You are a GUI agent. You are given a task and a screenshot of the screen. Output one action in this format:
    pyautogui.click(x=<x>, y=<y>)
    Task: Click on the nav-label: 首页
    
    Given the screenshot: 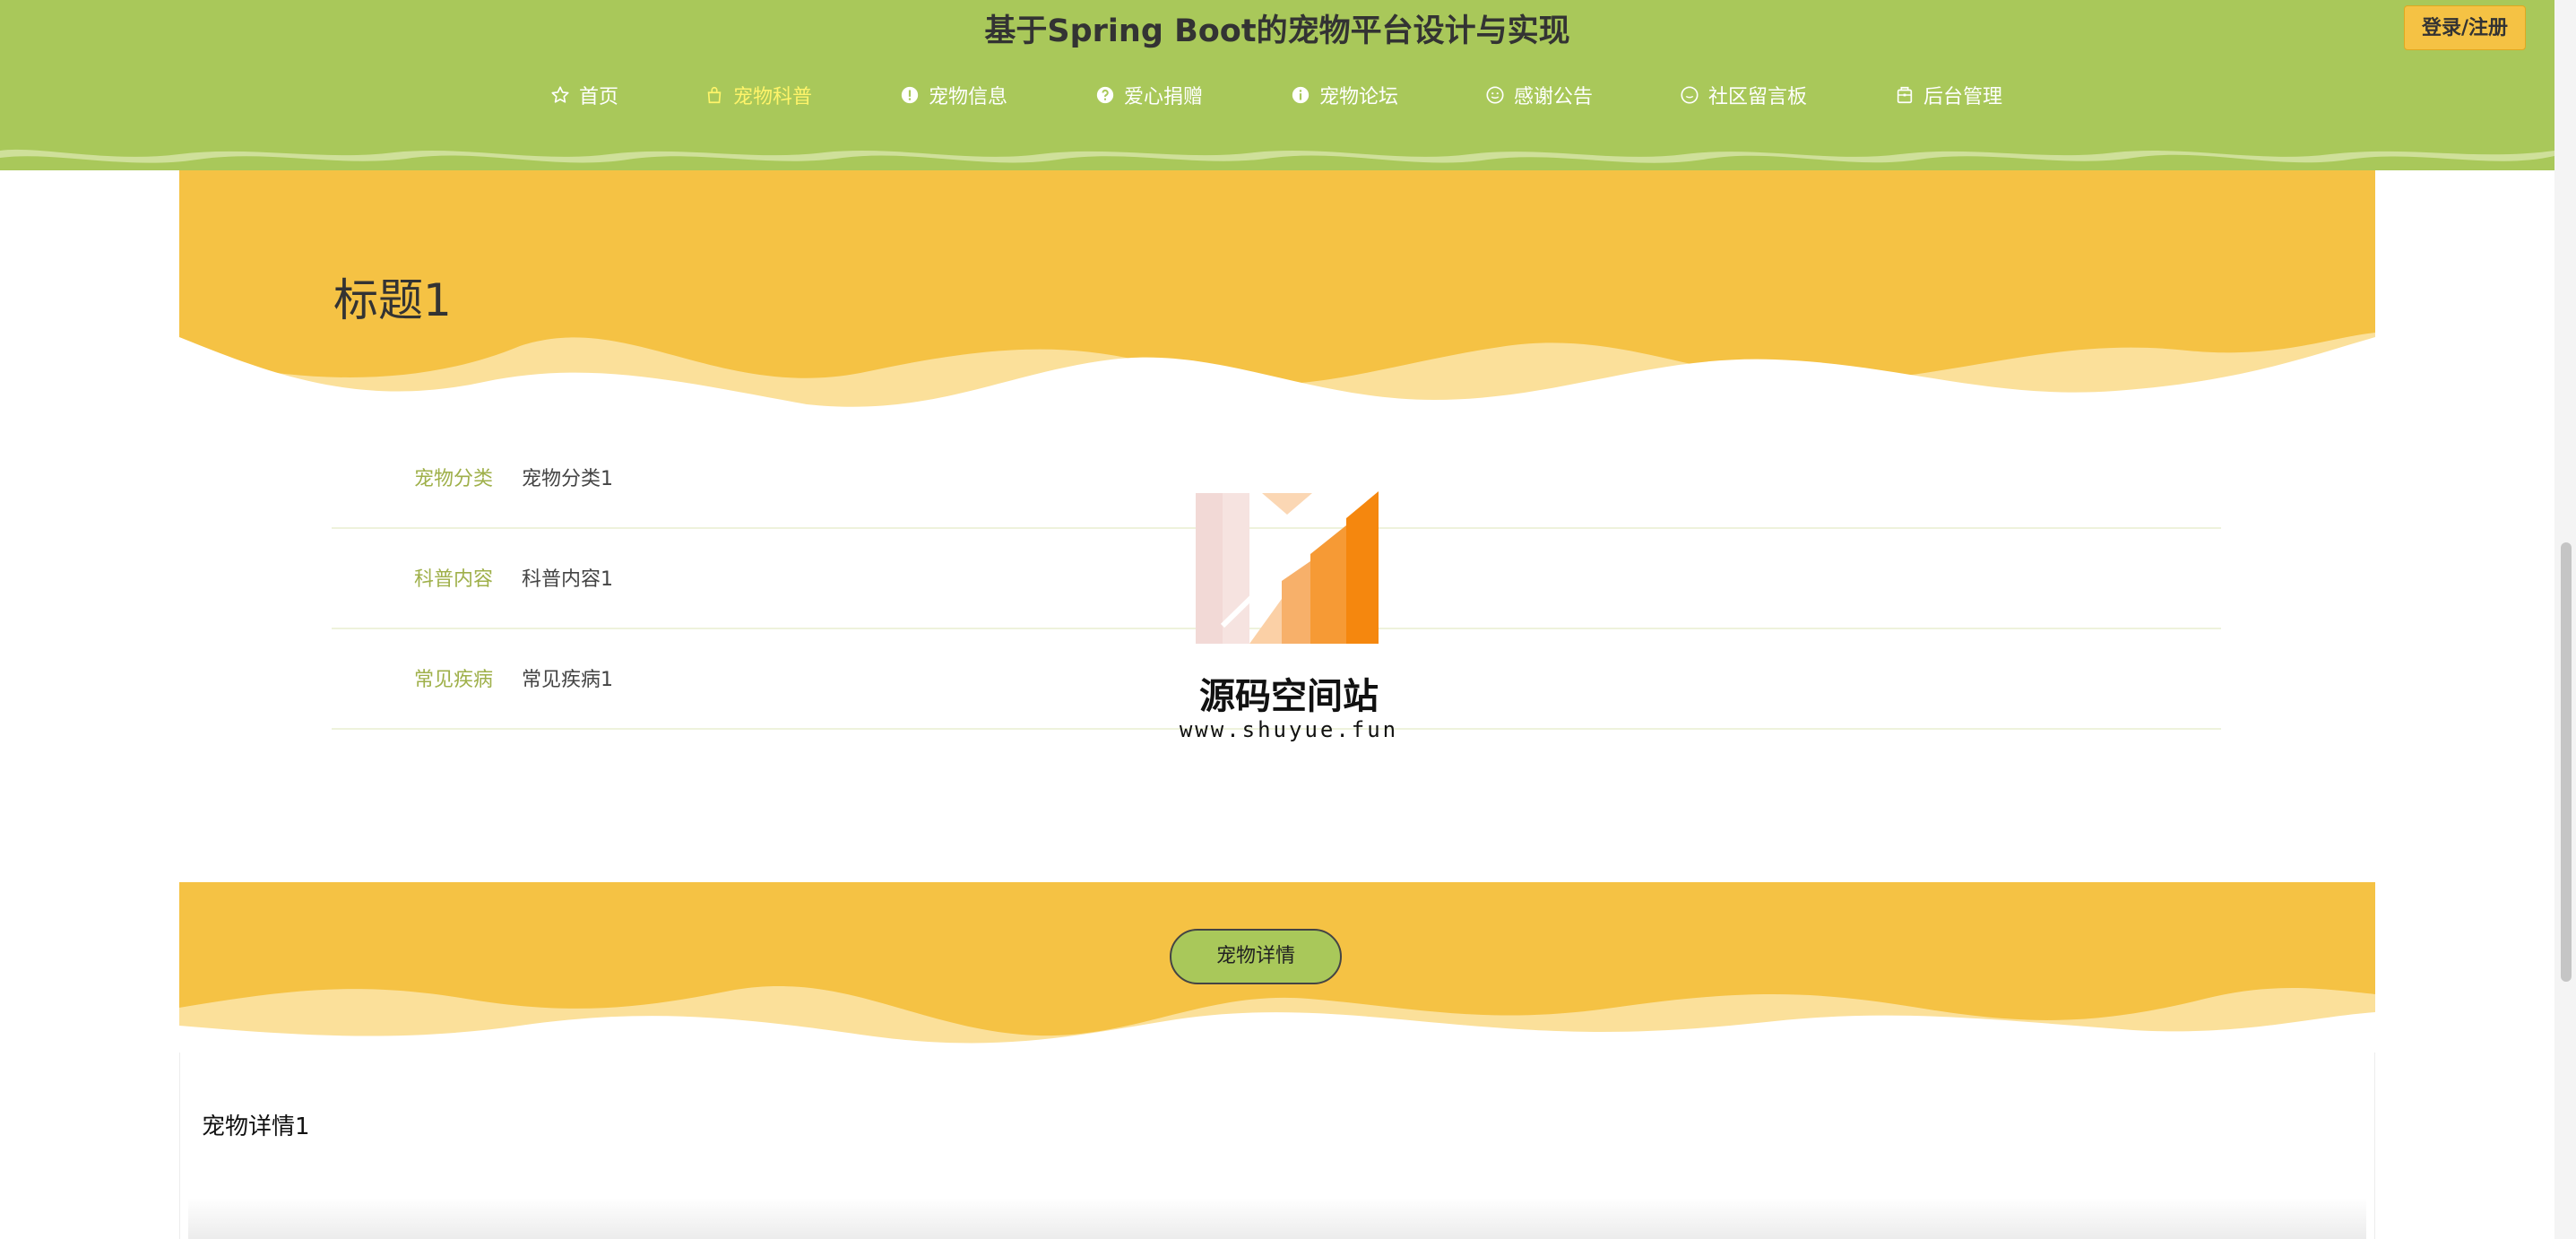 What is the action you would take?
    pyautogui.click(x=599, y=97)
    